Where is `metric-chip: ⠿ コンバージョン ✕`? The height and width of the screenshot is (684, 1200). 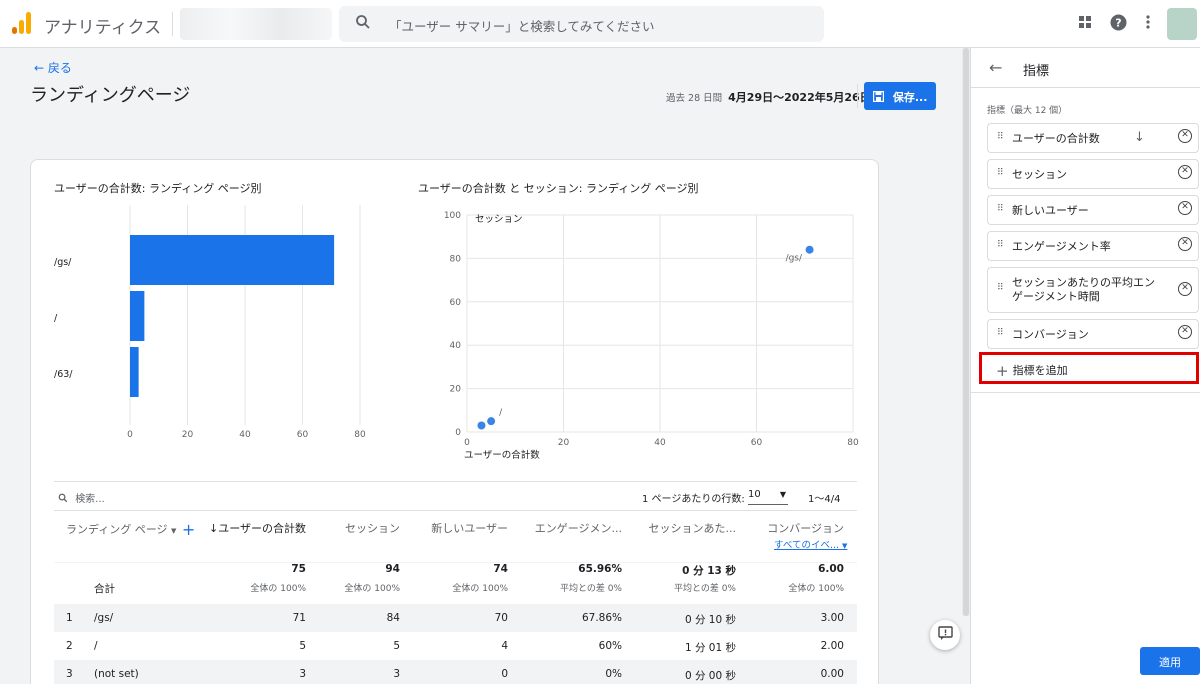
metric-chip: ⠿ コンバージョン ✕ is located at coordinates (1093, 334).